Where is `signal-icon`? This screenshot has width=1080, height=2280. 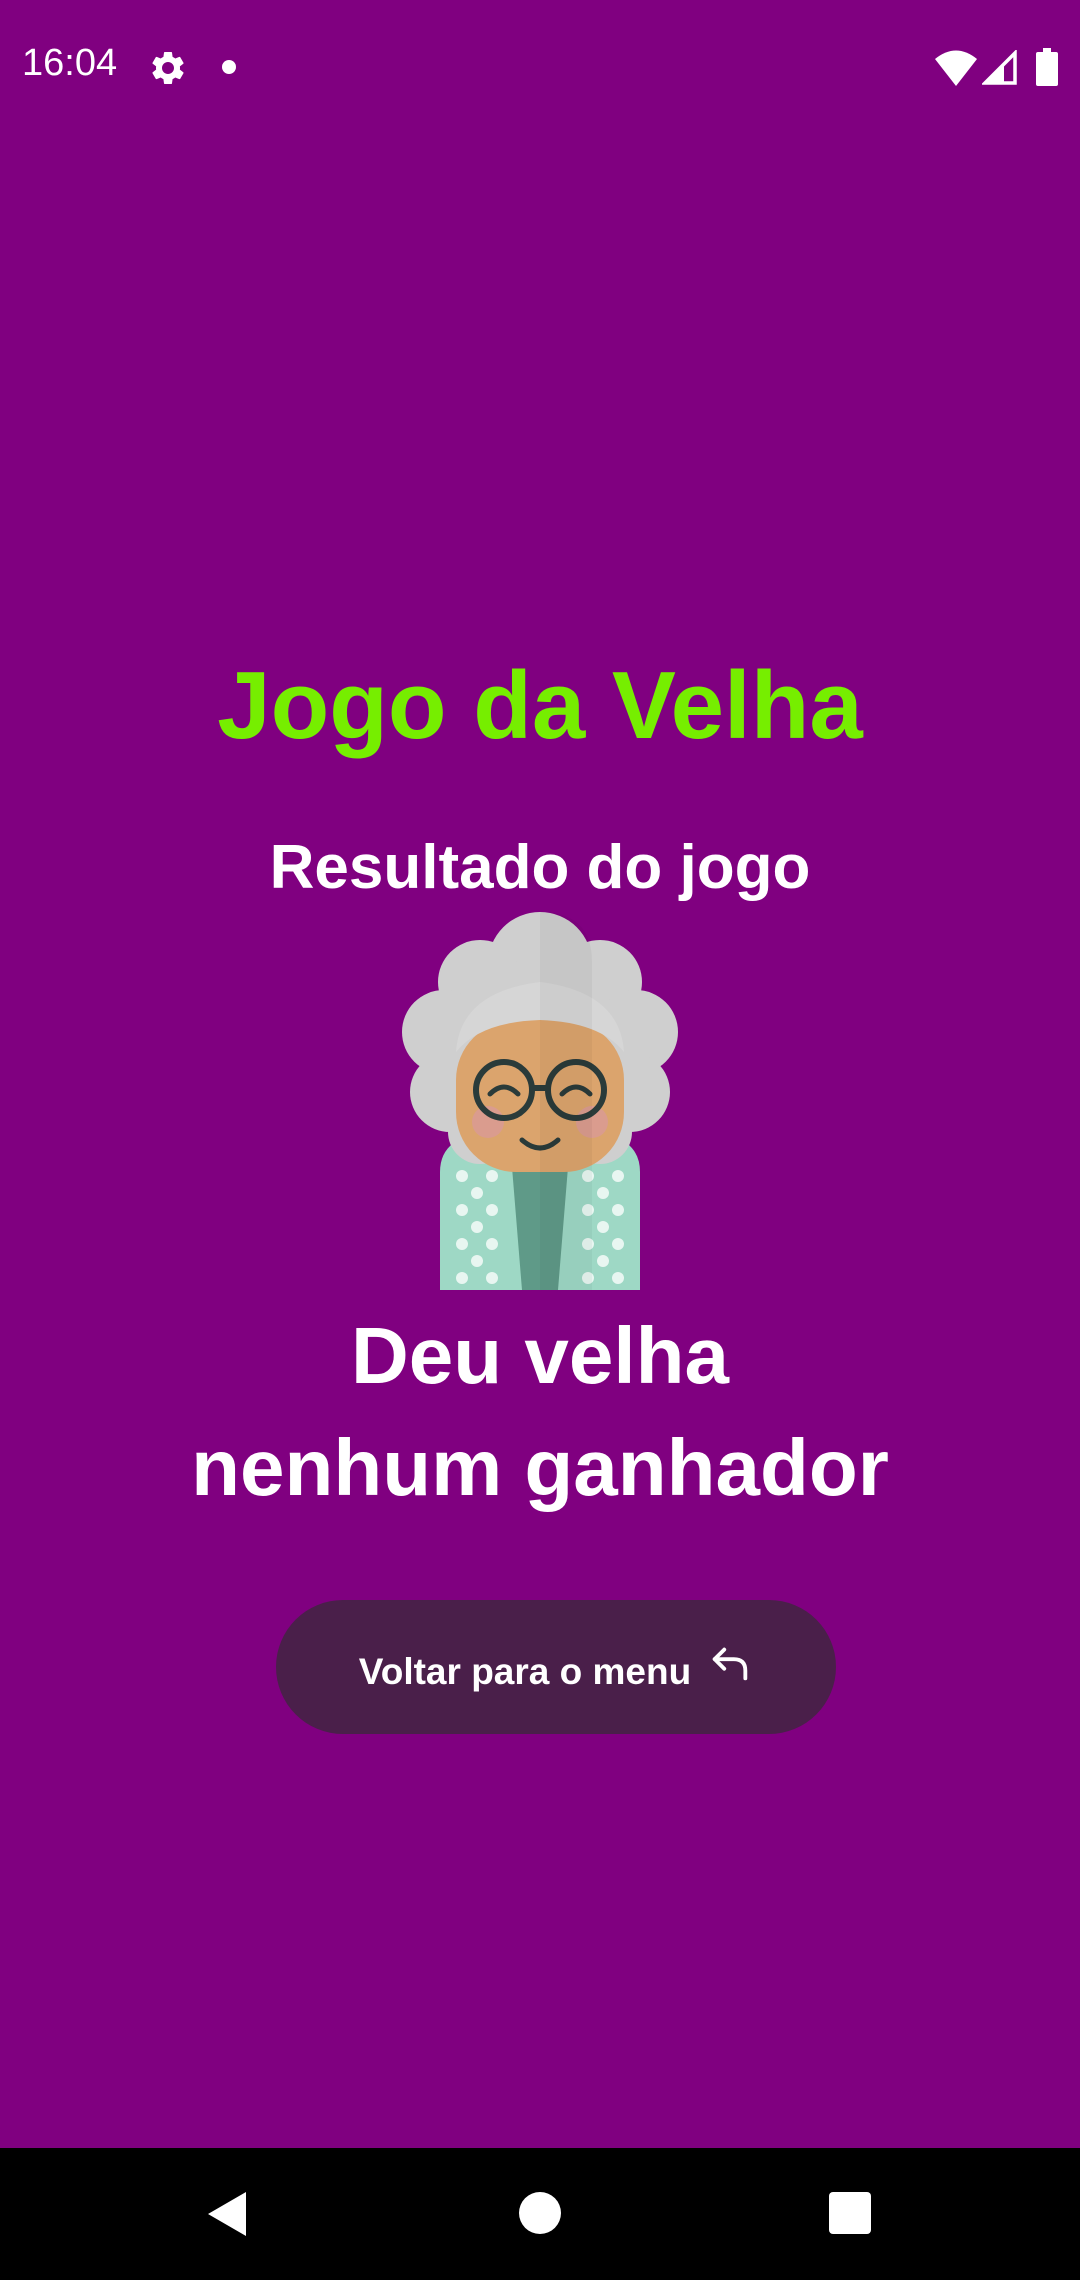 signal-icon is located at coordinates (999, 67).